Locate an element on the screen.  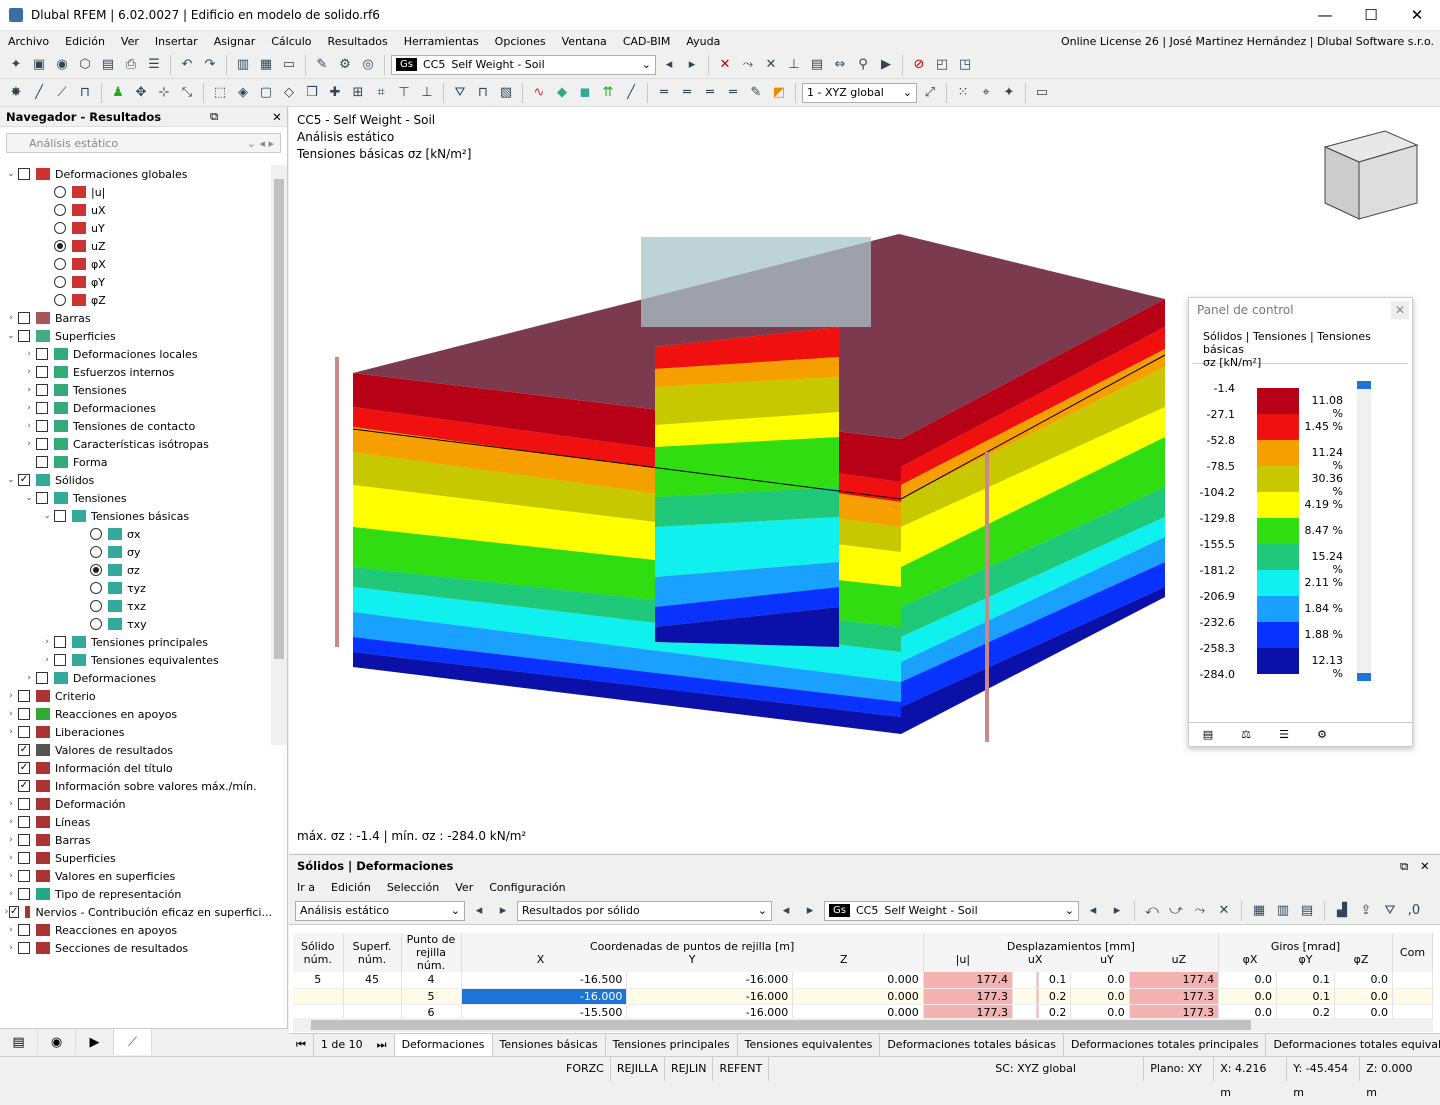
tab-tensiones-equivalentes: Tensiones equivalentes is located at coordinates (809, 1044).